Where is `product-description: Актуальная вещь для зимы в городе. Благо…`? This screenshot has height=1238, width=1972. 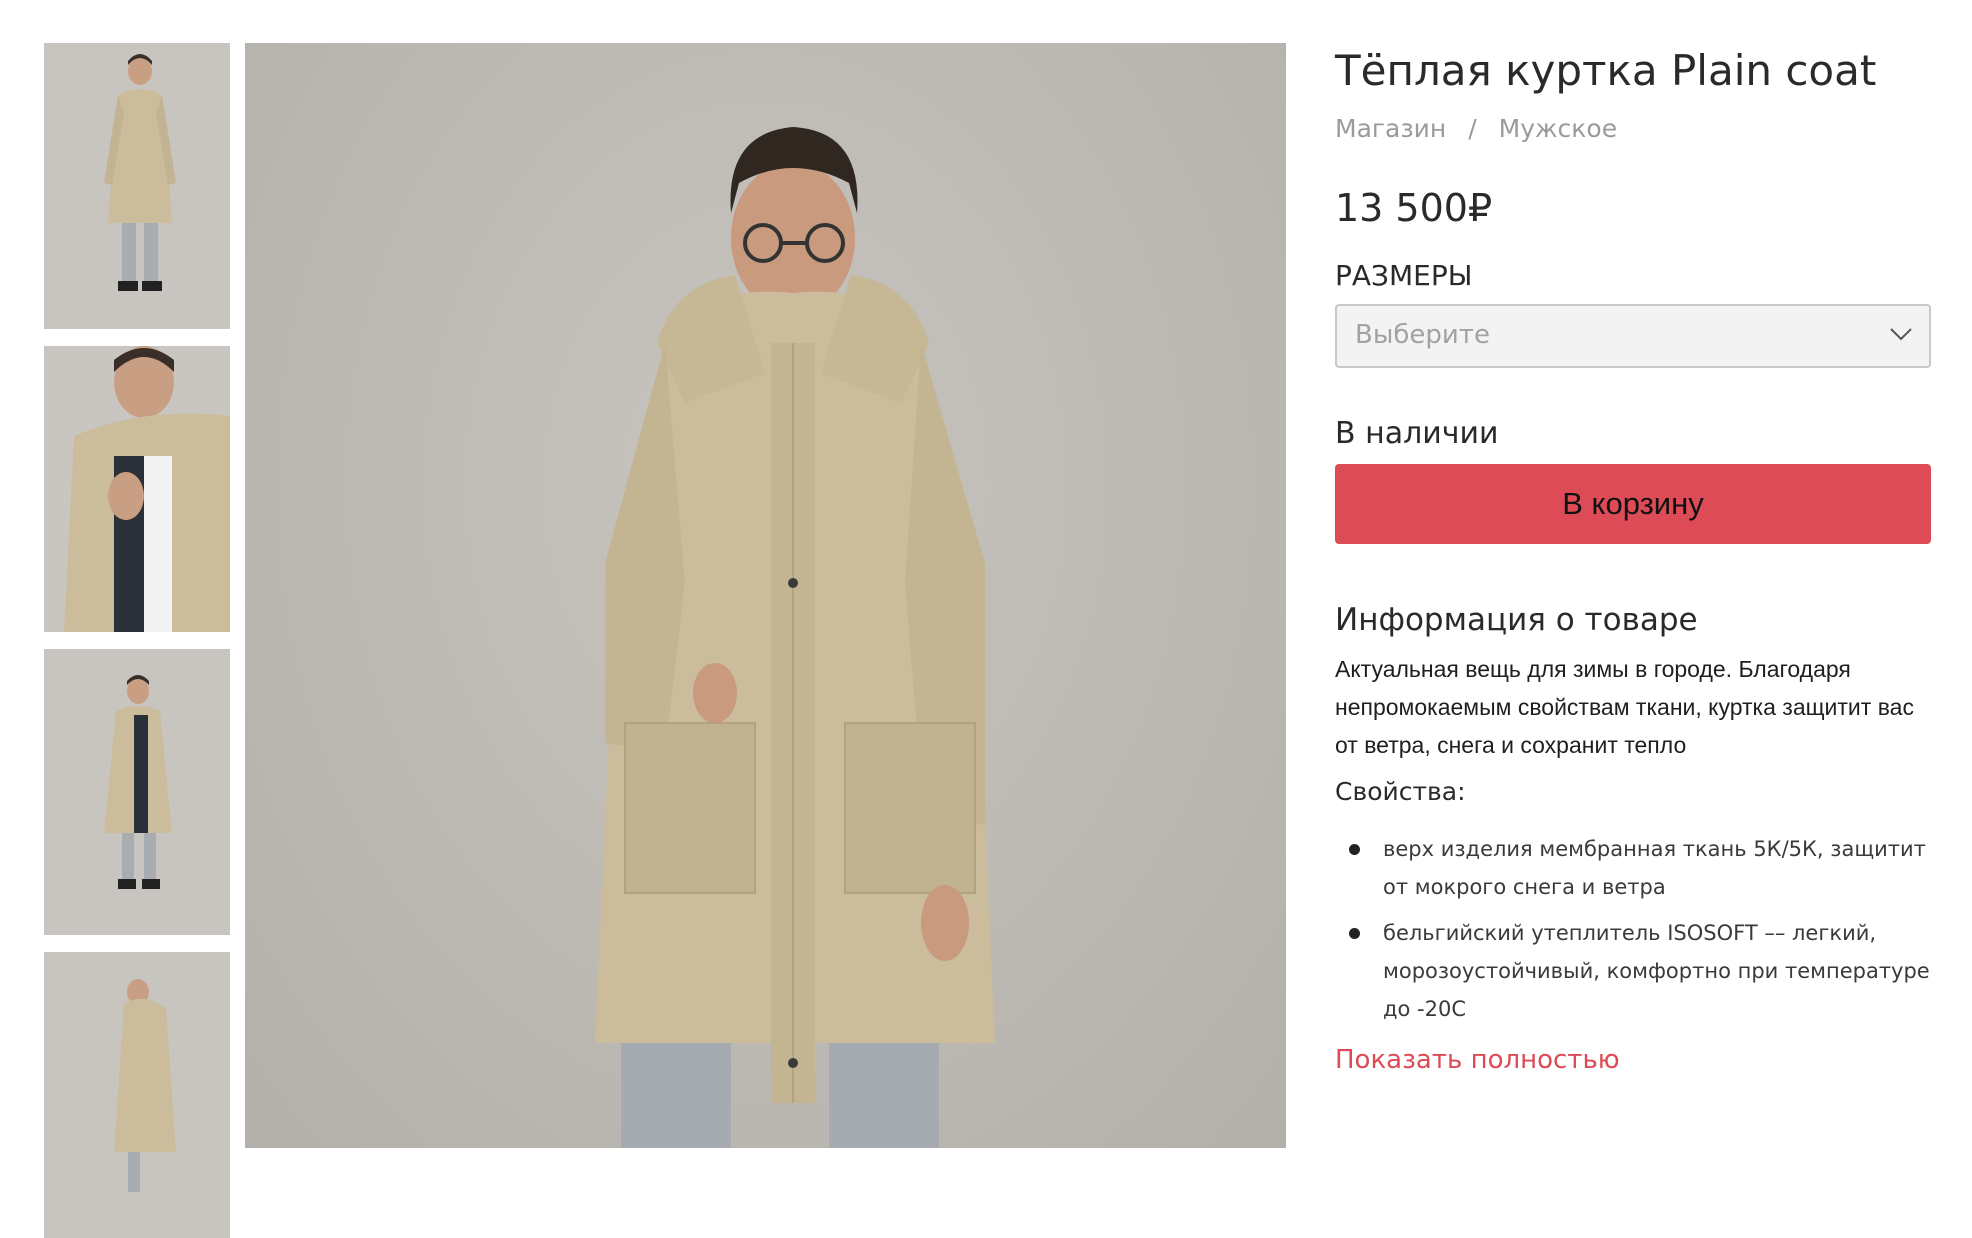
product-description: Актуальная вещь для зимы в городе. Благо… is located at coordinates (1624, 707).